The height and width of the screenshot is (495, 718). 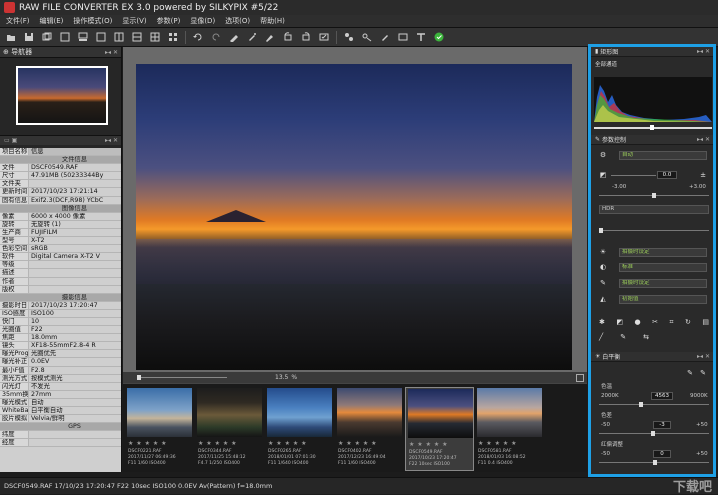 I want to click on menu-file: 文件(F), so click(x=18, y=21).